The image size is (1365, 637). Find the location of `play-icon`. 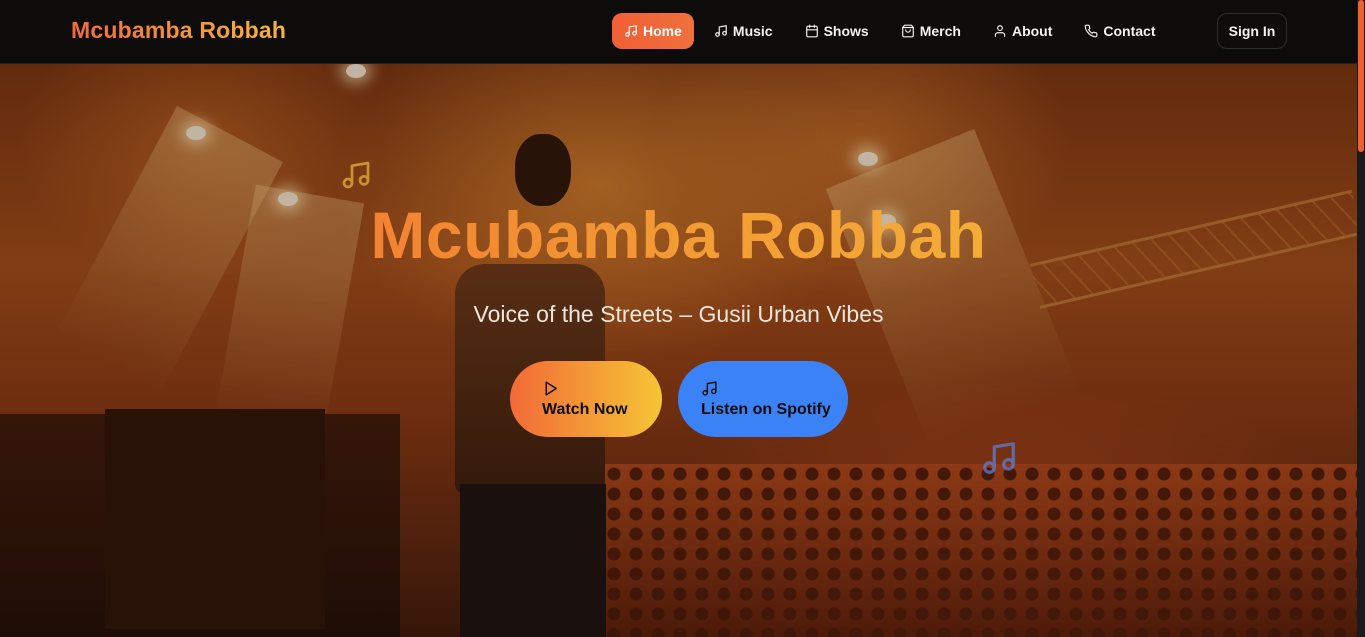

play-icon is located at coordinates (551, 388).